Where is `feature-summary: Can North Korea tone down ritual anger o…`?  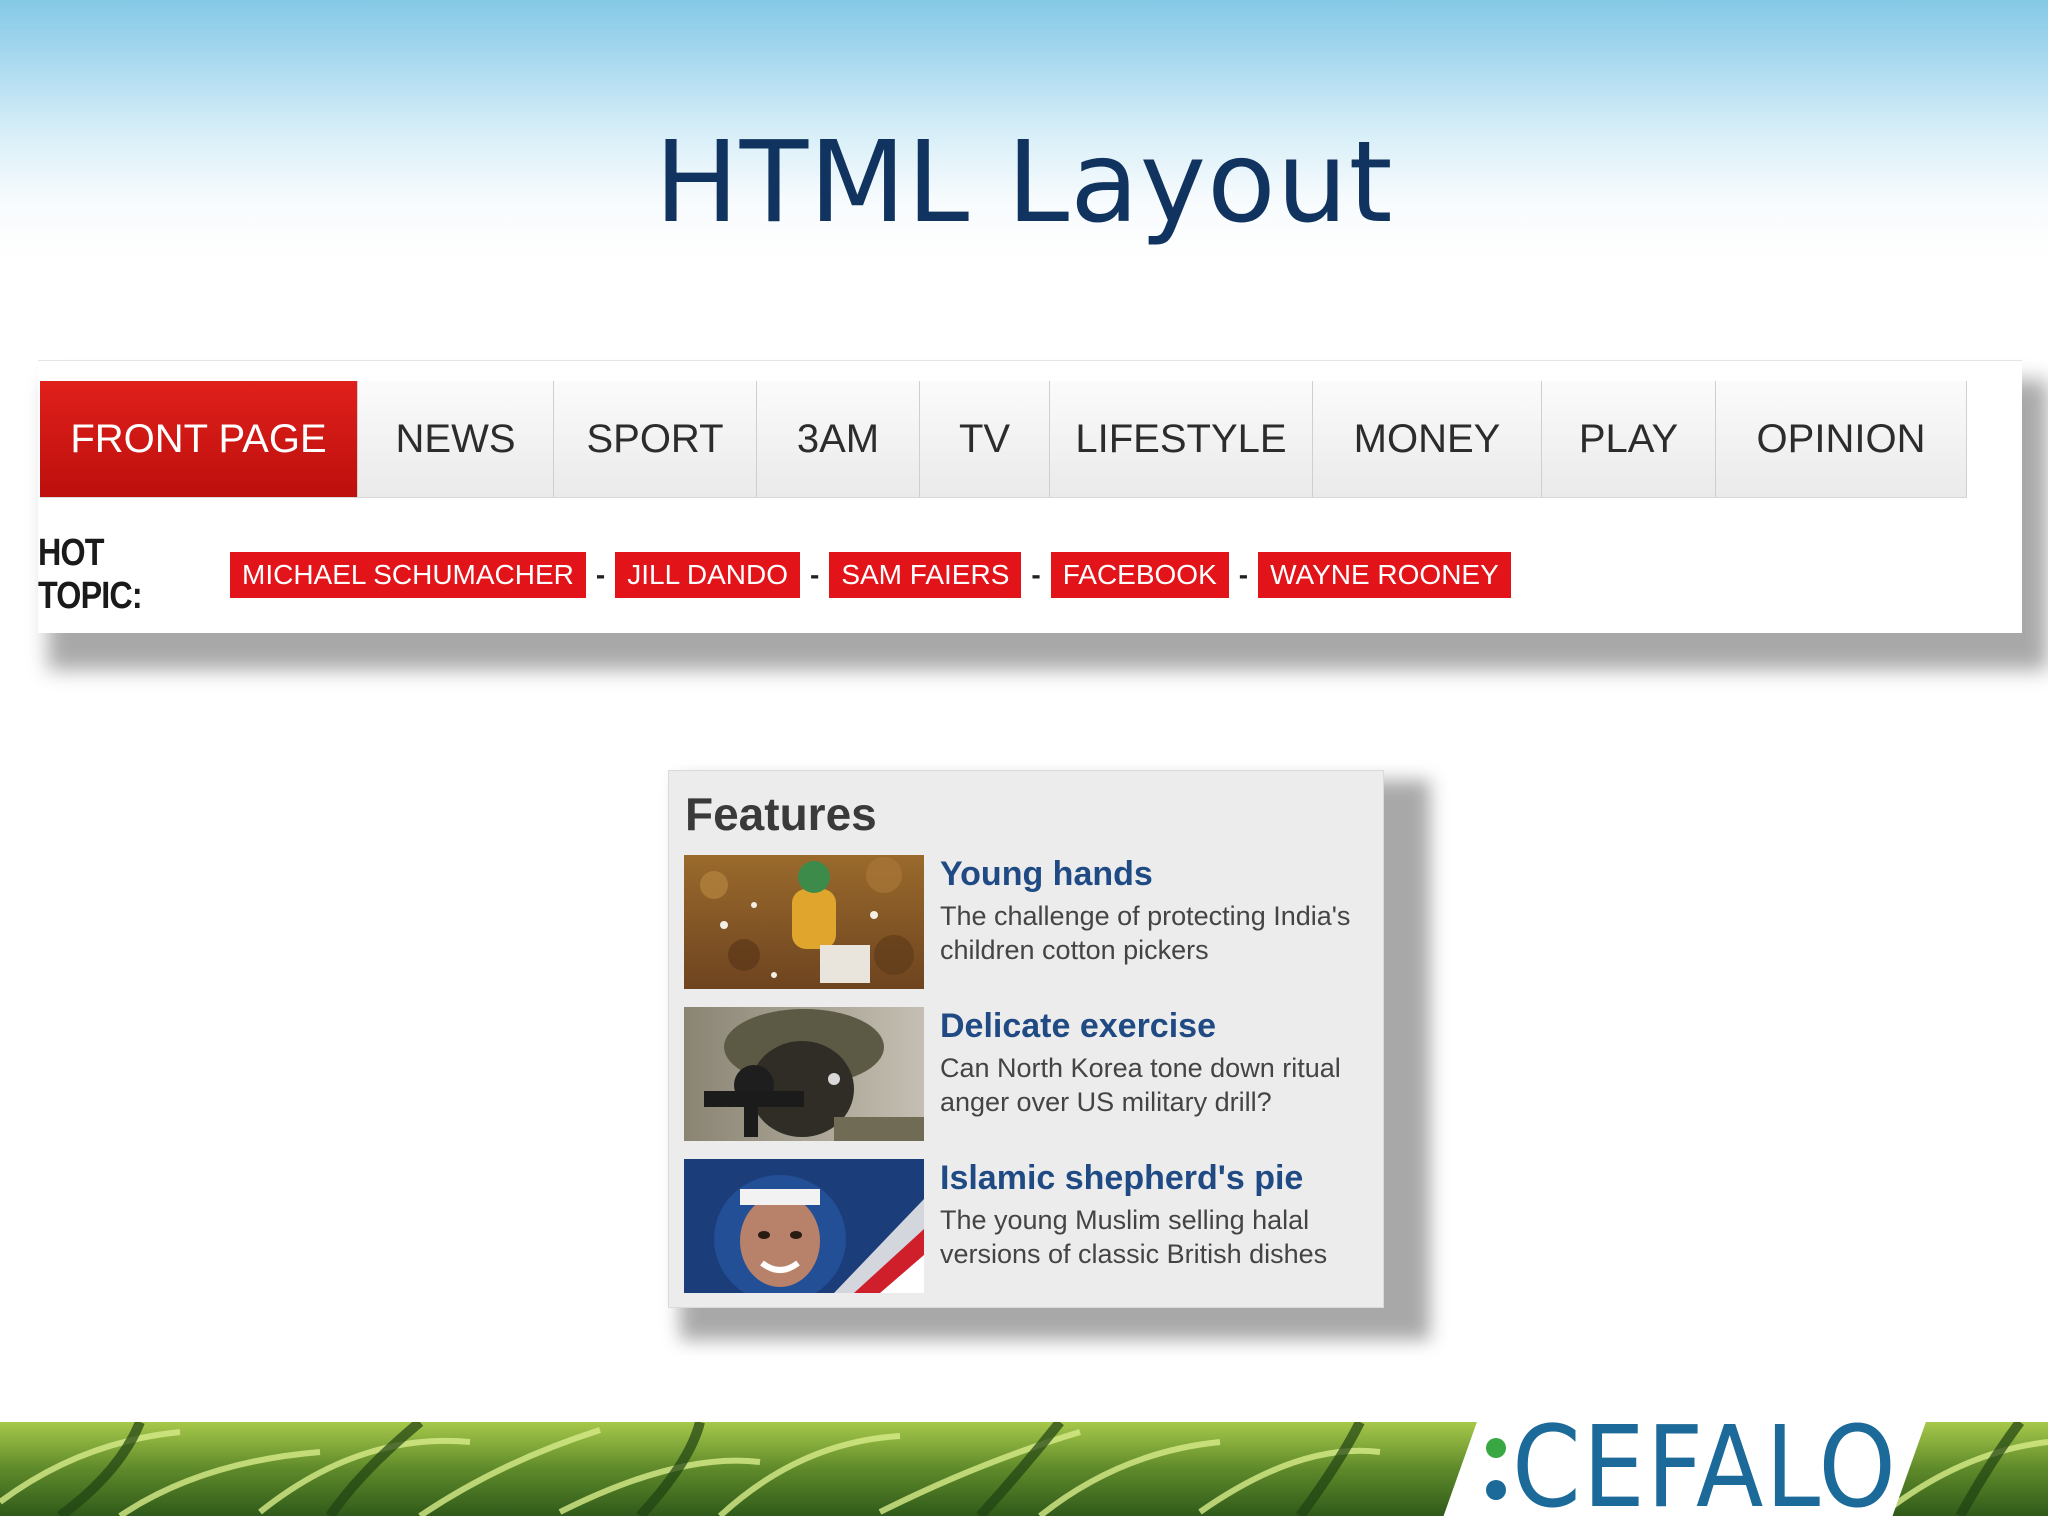
feature-summary: Can North Korea tone down ritual anger o… is located at coordinates (1140, 1085).